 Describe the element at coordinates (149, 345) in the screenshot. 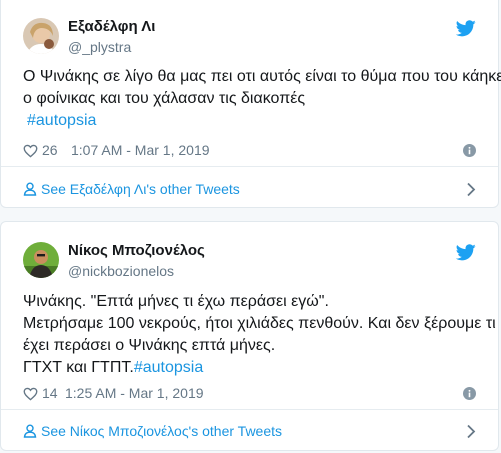

I see `tweet-text-line: έχει περάσει ο Ψινάκης επτά μήνες.` at that location.